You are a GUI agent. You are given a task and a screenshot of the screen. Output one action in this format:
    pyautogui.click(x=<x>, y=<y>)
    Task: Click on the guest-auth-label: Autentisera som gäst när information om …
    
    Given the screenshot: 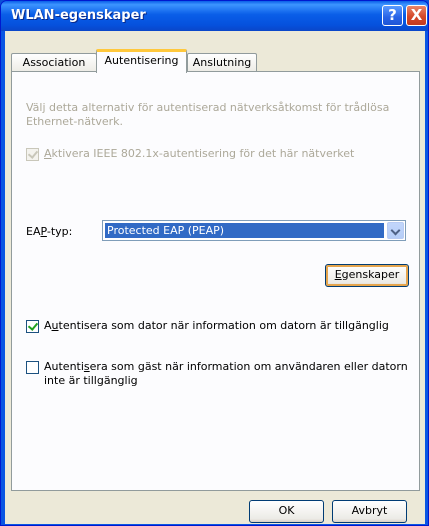 What is the action you would take?
    pyautogui.click(x=226, y=373)
    